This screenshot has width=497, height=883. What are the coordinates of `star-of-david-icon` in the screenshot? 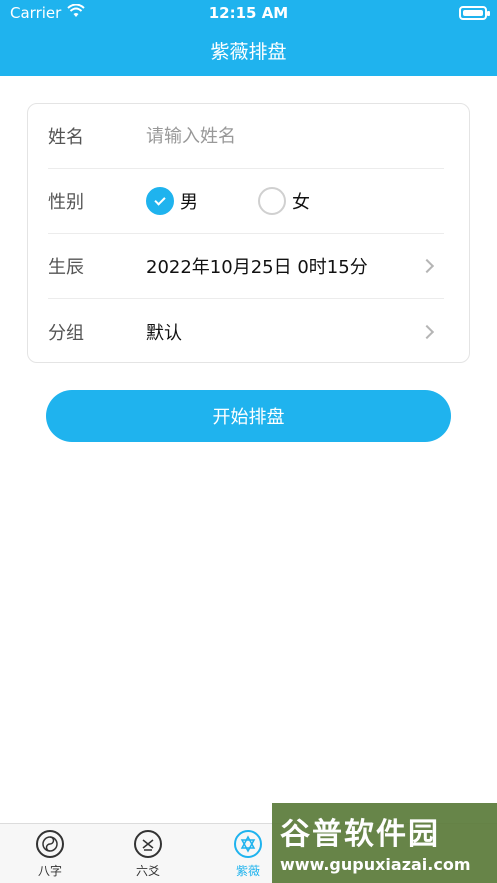 It's located at (248, 844).